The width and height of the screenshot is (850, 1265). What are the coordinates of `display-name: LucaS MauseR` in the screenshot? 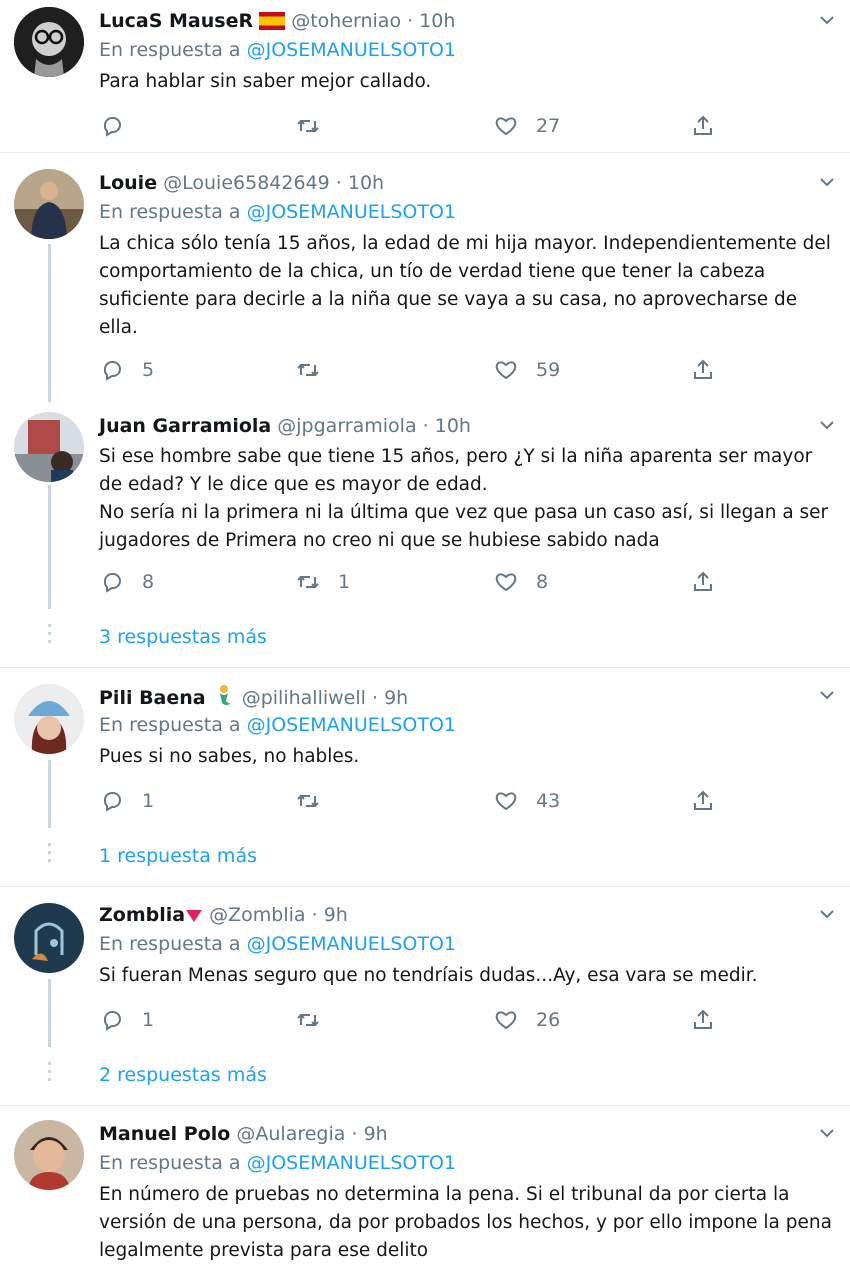 It's located at (176, 21).